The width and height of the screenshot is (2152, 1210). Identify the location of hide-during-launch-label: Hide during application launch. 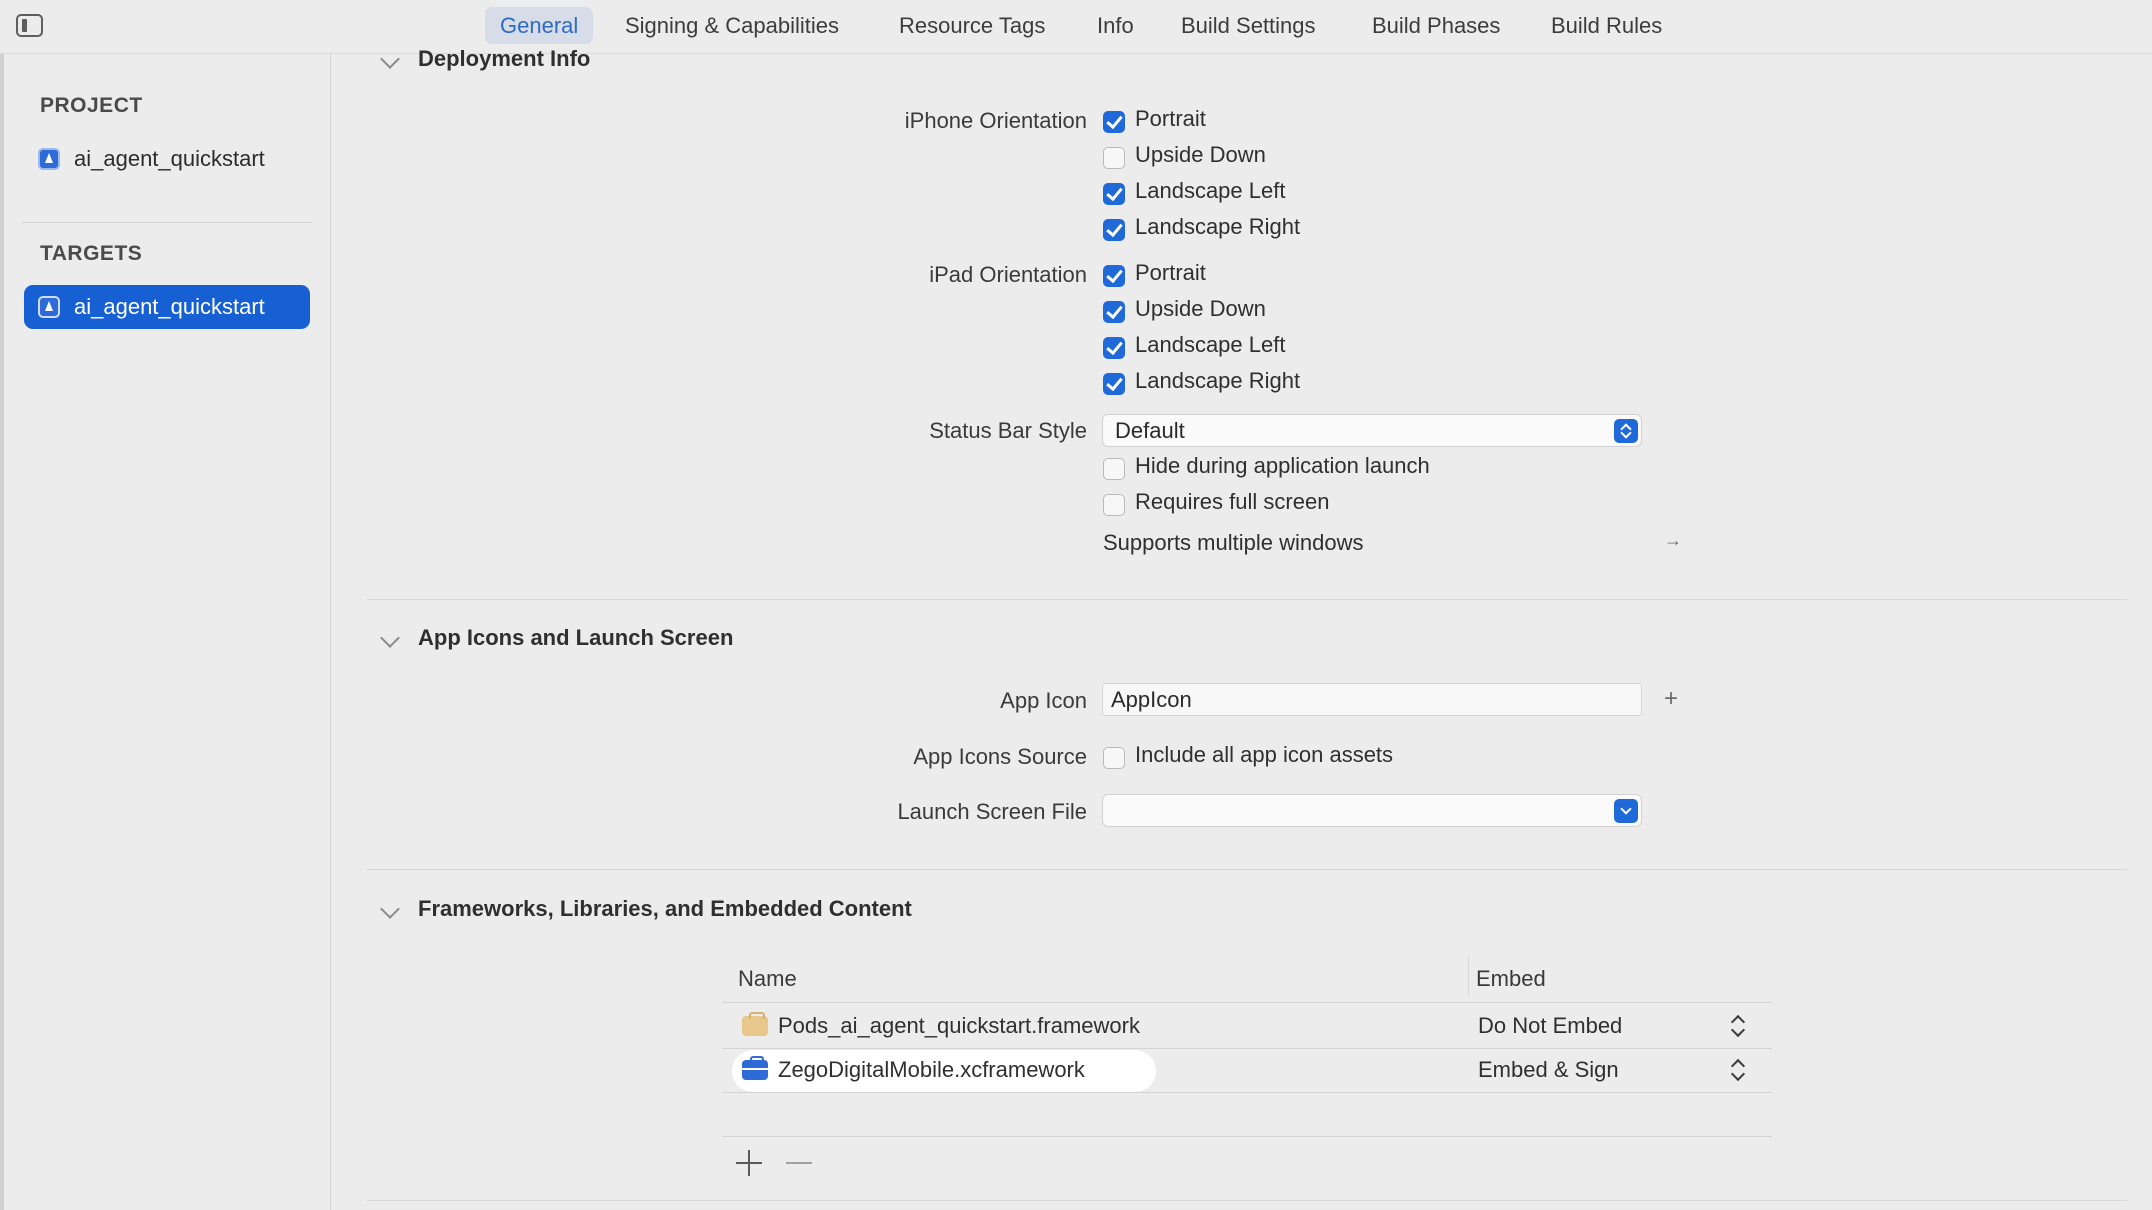
(1282, 465).